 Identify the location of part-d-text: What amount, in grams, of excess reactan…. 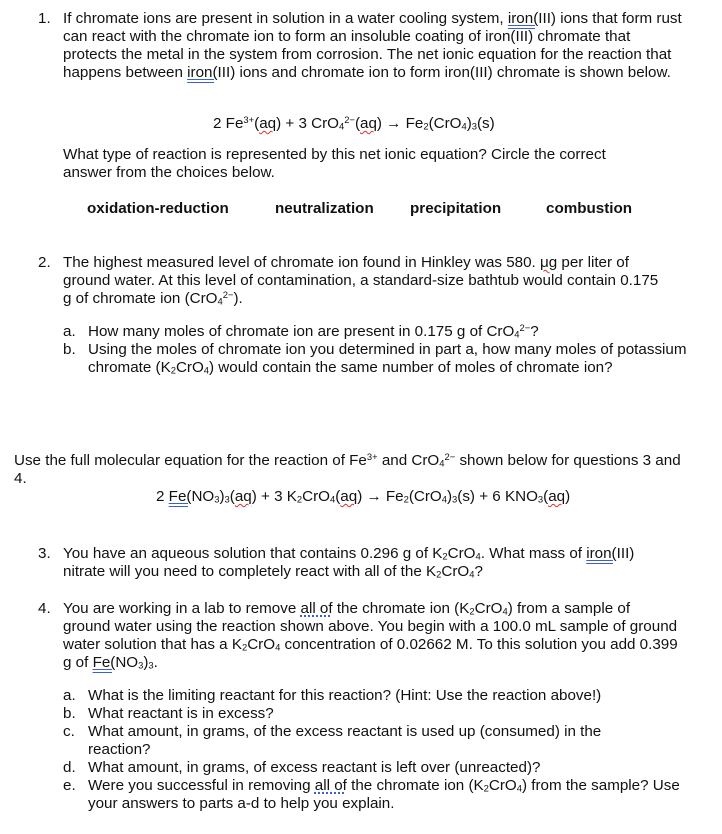
(390, 768).